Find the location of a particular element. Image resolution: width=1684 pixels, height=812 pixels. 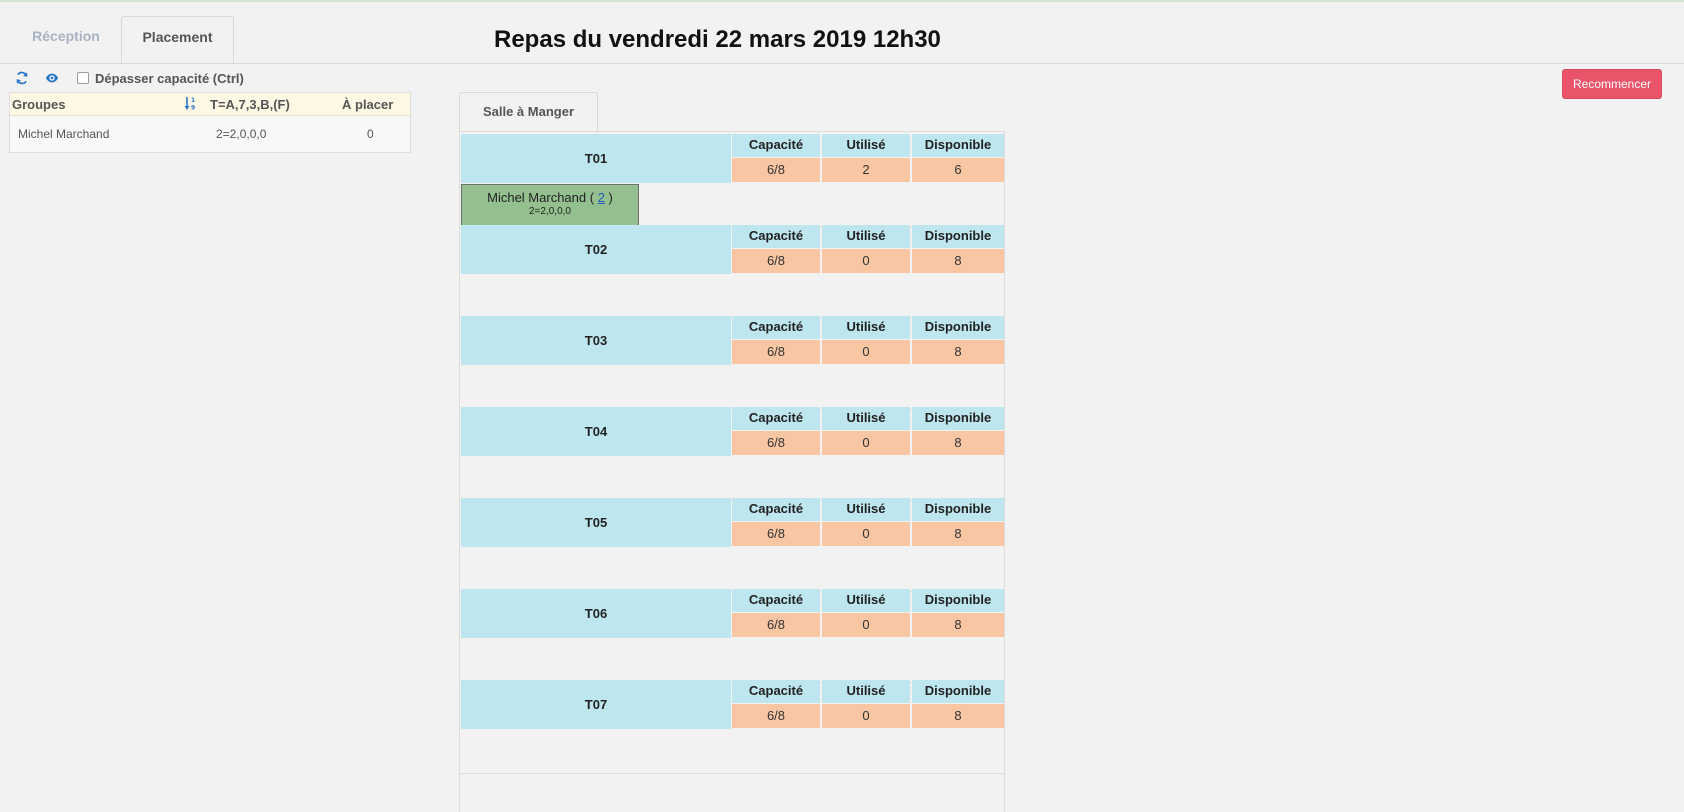

tab-placement: Placement is located at coordinates (177, 40).